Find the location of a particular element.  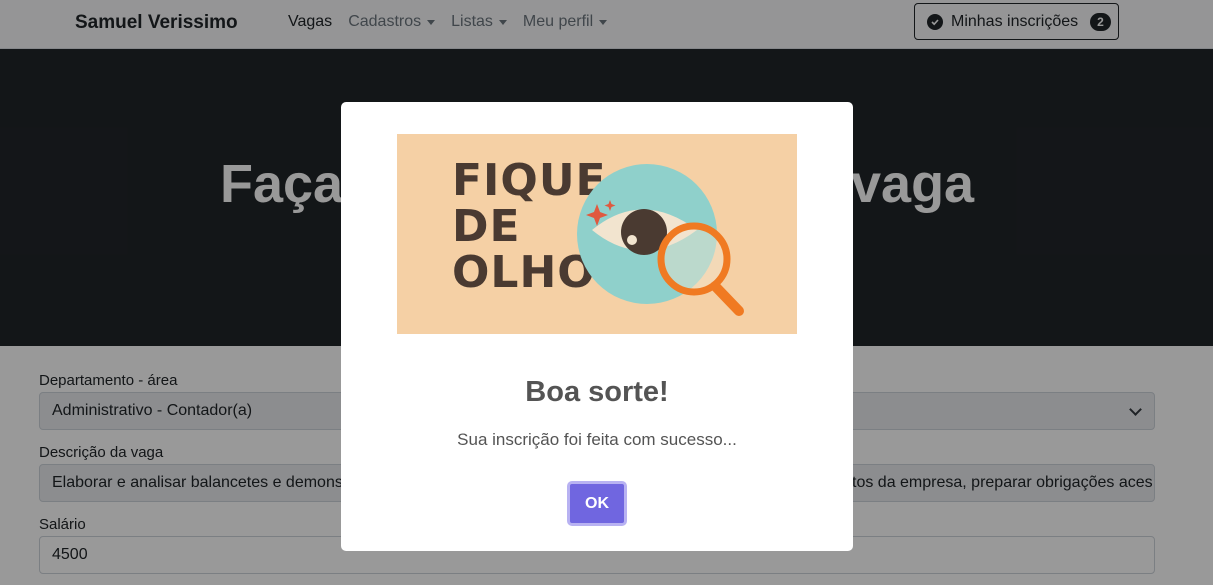

modal-title: Boa sorte! is located at coordinates (597, 392).